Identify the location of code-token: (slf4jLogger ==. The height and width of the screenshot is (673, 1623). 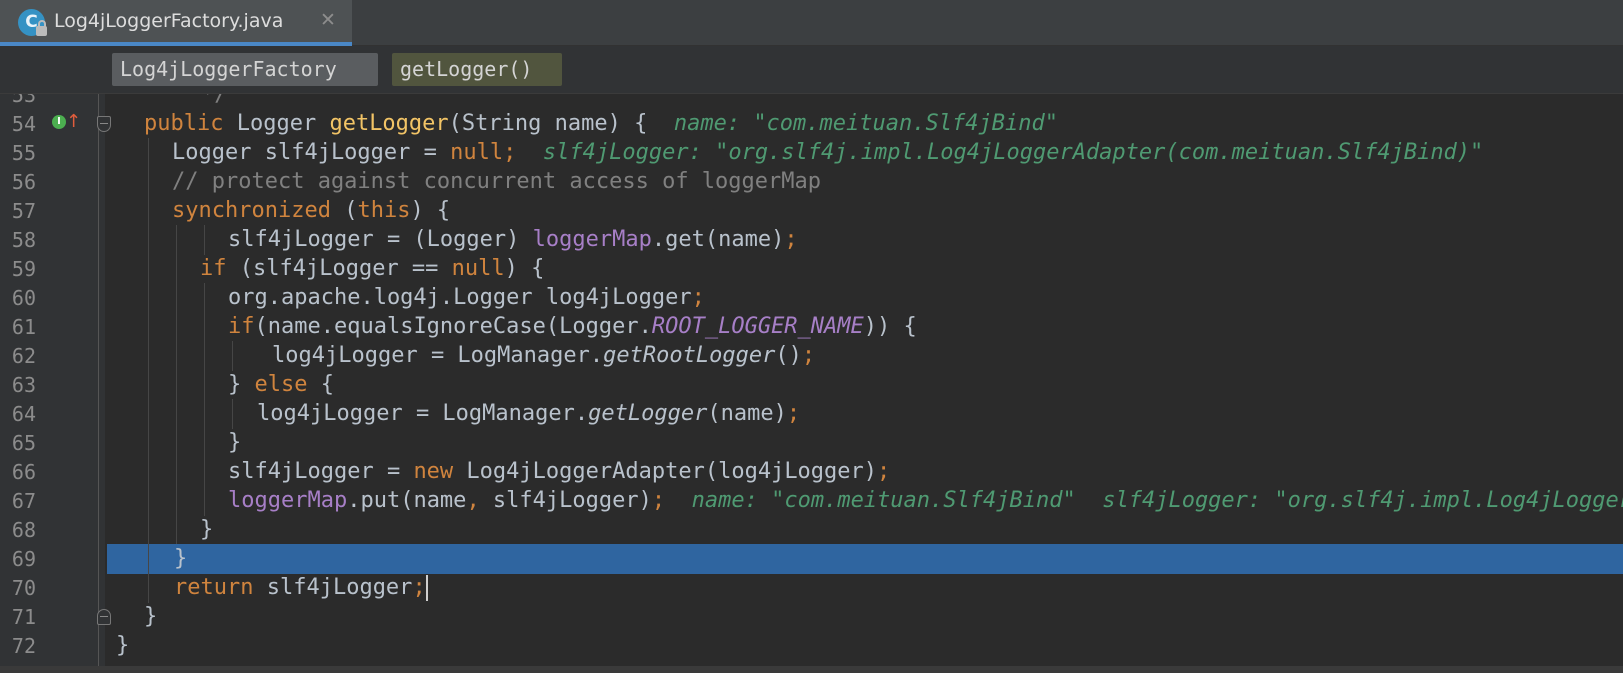
(339, 268).